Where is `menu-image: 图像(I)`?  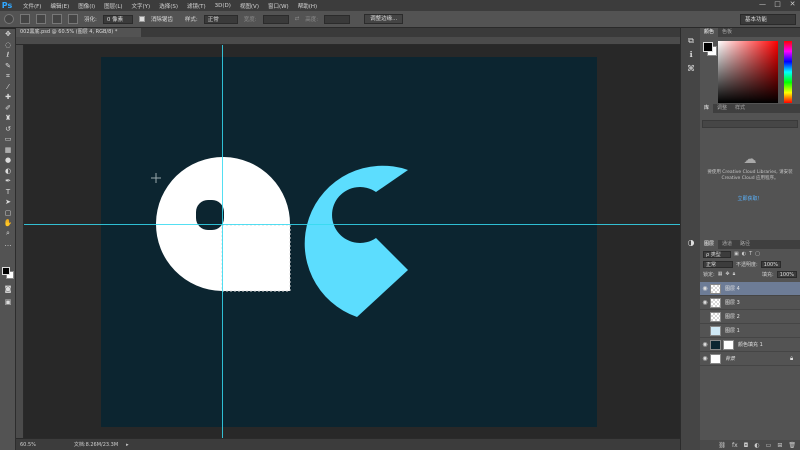 menu-image: 图像(I) is located at coordinates (86, 6).